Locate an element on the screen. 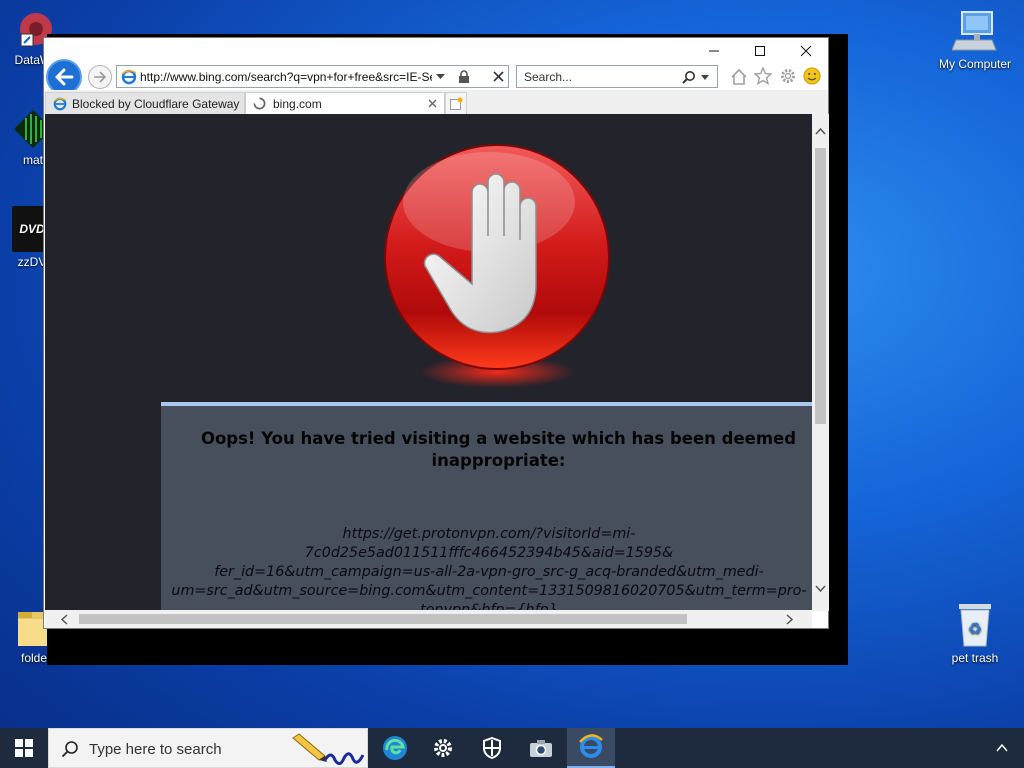 The image size is (1024, 768). tab-close-icon is located at coordinates (432, 103).